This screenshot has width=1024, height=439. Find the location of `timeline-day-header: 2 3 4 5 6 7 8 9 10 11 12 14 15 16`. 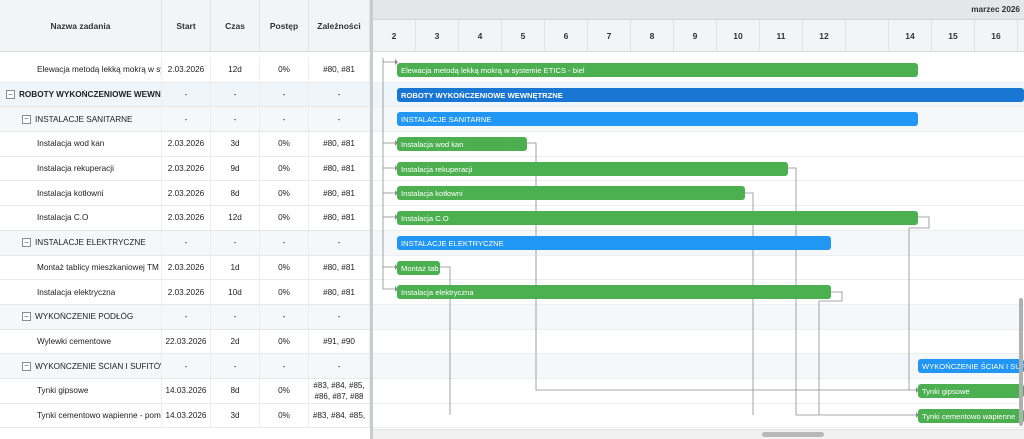

timeline-day-header: 2 3 4 5 6 7 8 9 10 11 12 14 15 16 is located at coordinates (698, 36).